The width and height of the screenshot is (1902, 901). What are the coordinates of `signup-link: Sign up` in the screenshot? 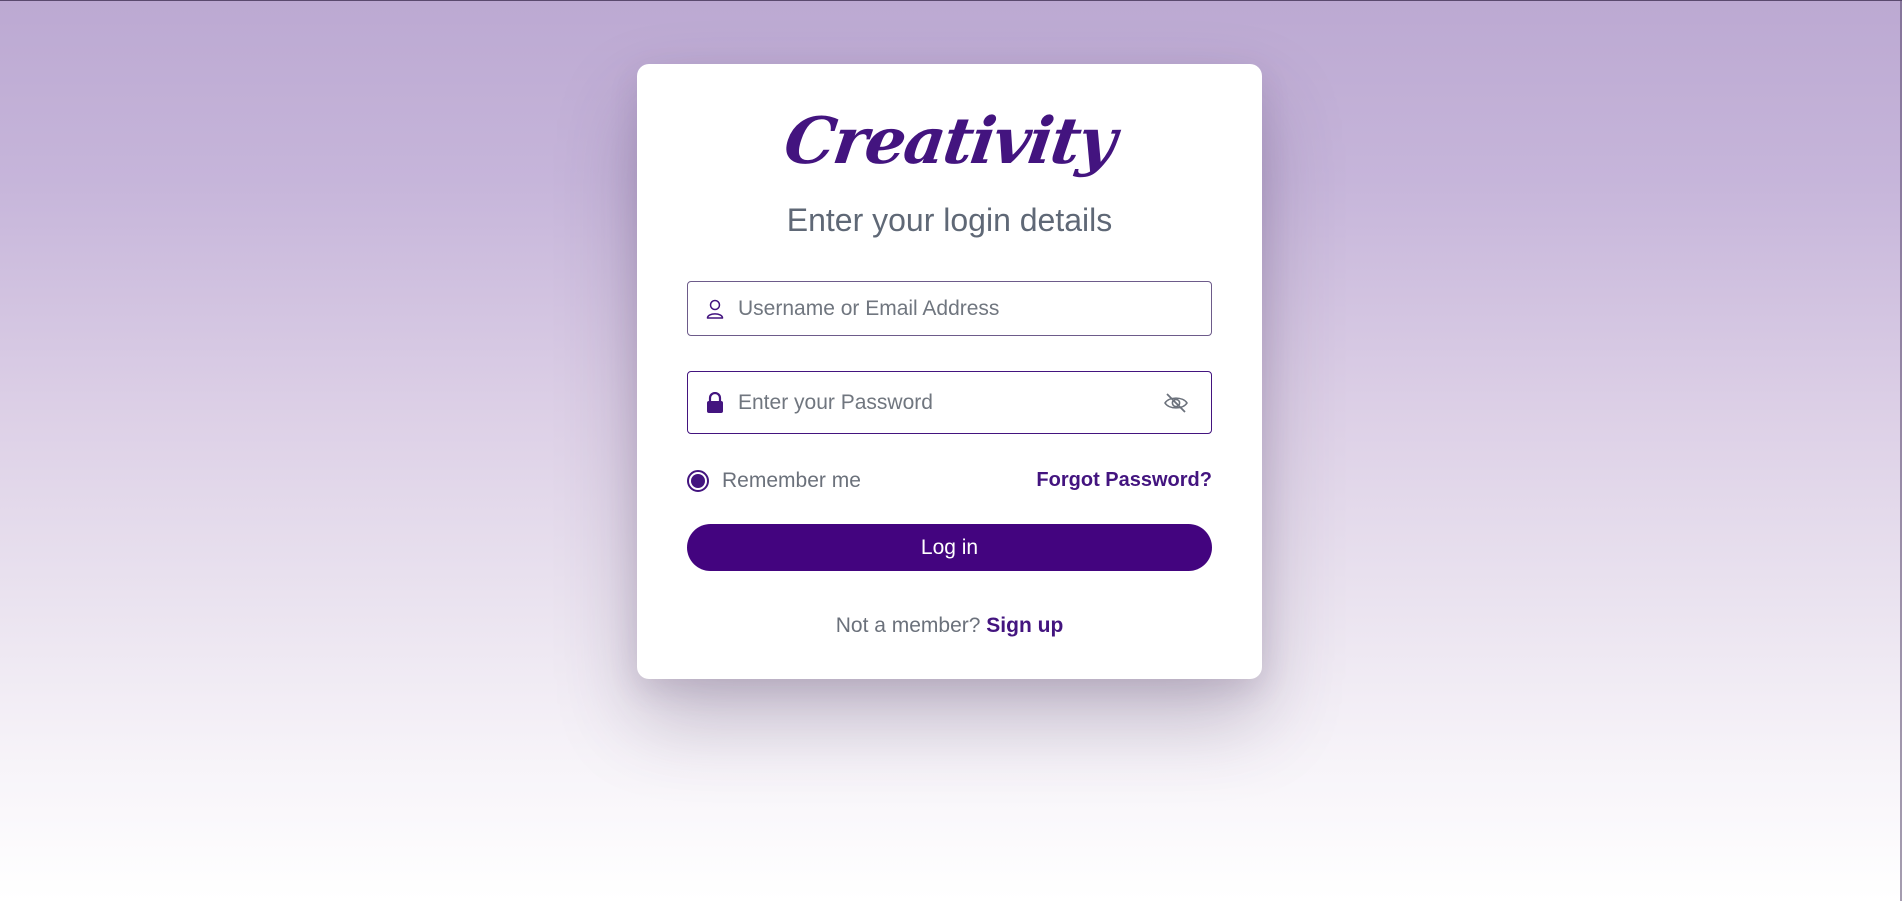 It's located at (1024, 625).